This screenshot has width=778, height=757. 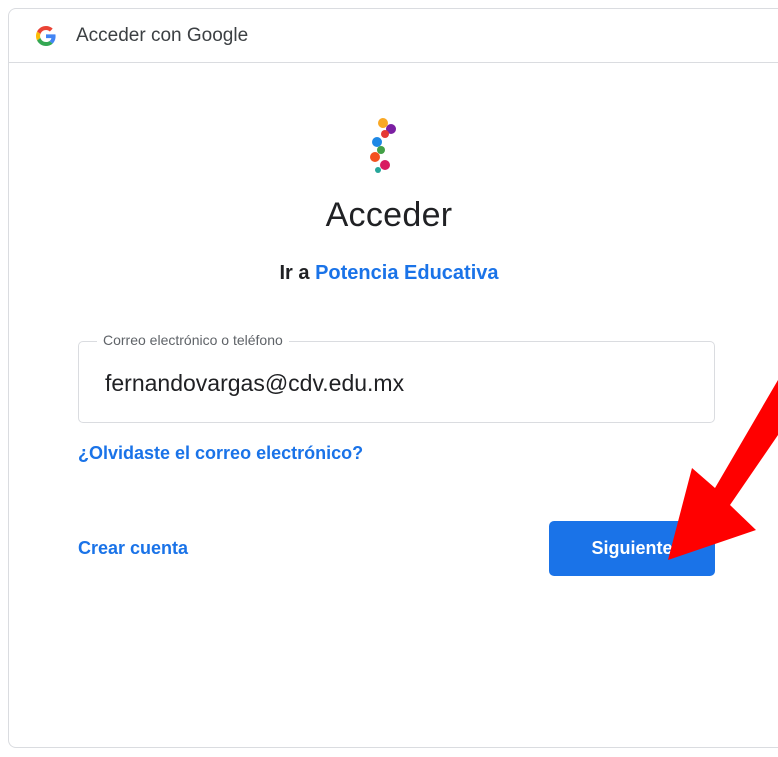 What do you see at coordinates (254, 383) in the screenshot?
I see `email-field-value: fernandovargas@cdv.edu.mx` at bounding box center [254, 383].